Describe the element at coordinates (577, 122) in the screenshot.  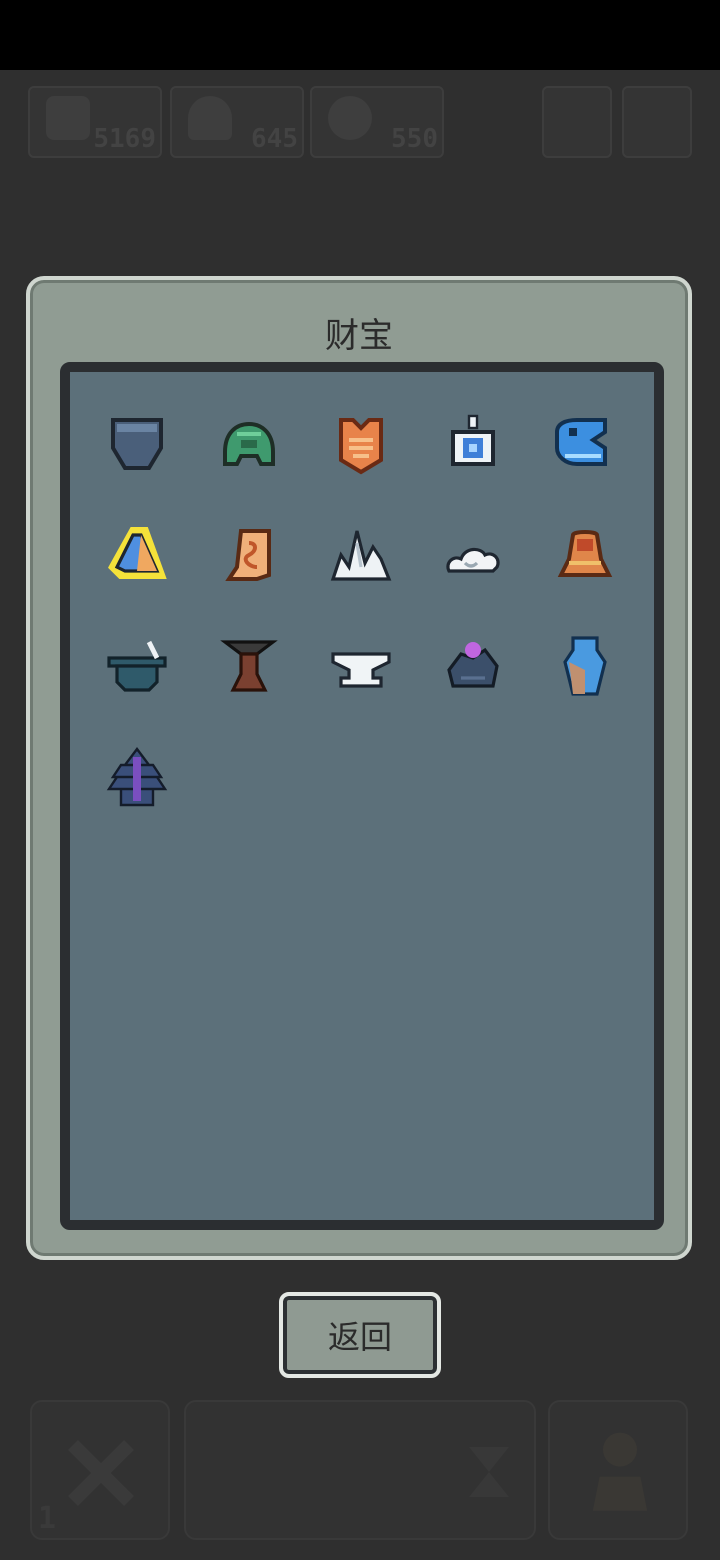
I see `hud-menu-button` at that location.